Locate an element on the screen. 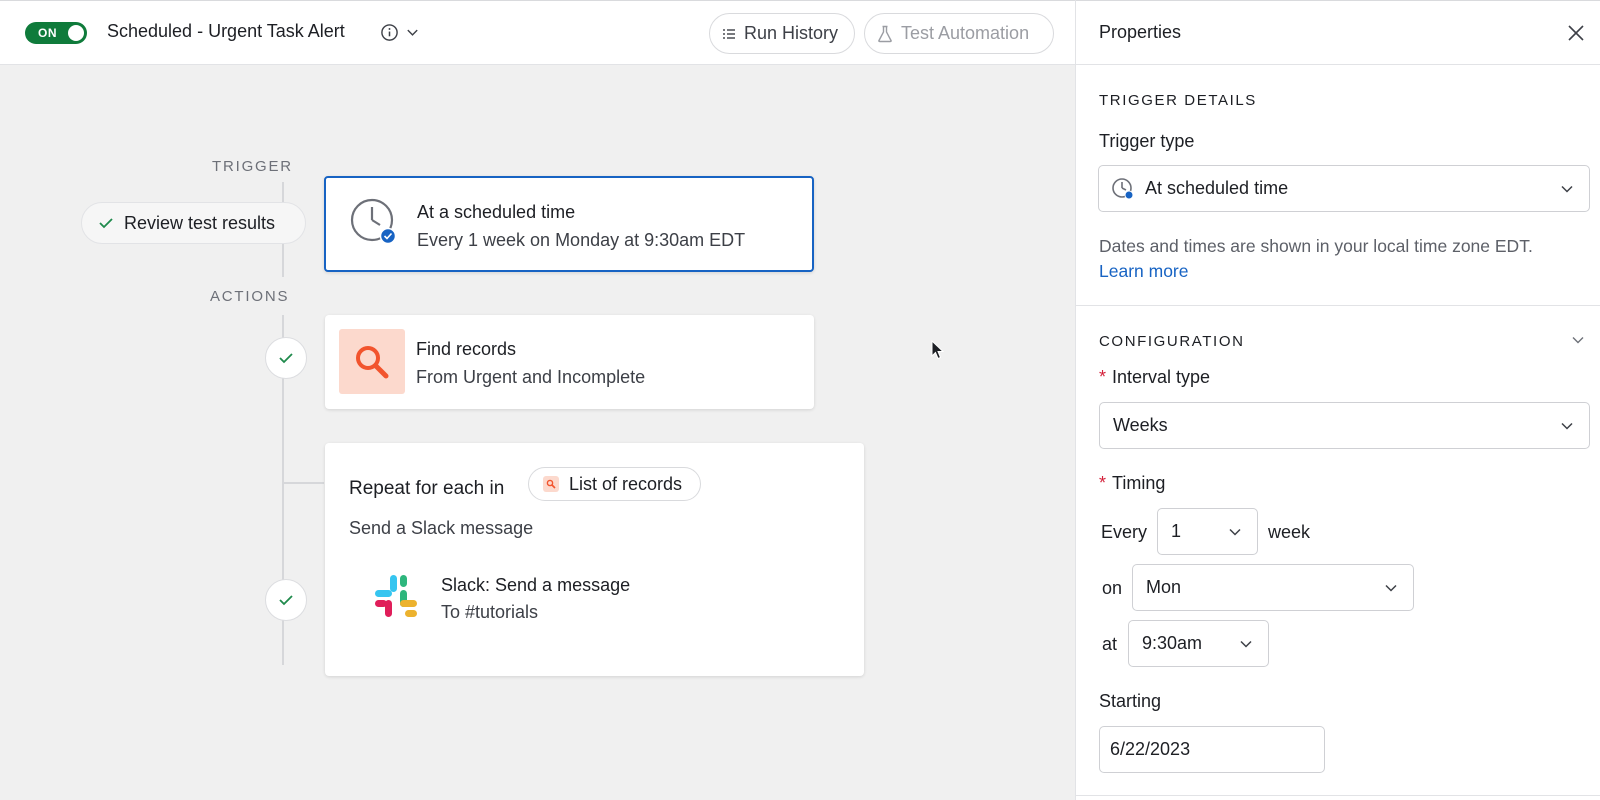 Image resolution: width=1600 pixels, height=800 pixels. repeat-description: Send a Slack message is located at coordinates (441, 528).